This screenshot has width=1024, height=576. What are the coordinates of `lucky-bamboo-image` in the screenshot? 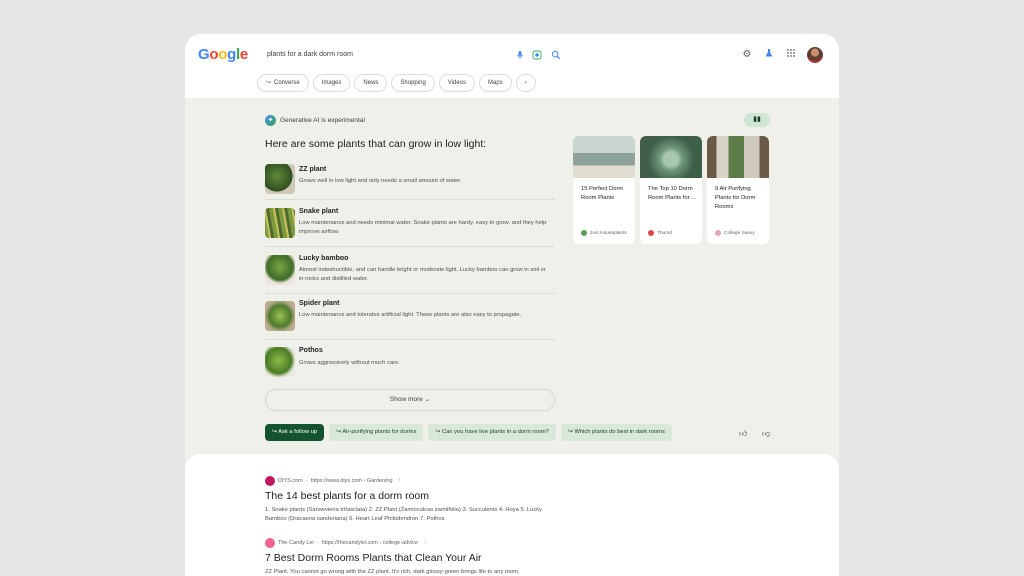 It's located at (280, 270).